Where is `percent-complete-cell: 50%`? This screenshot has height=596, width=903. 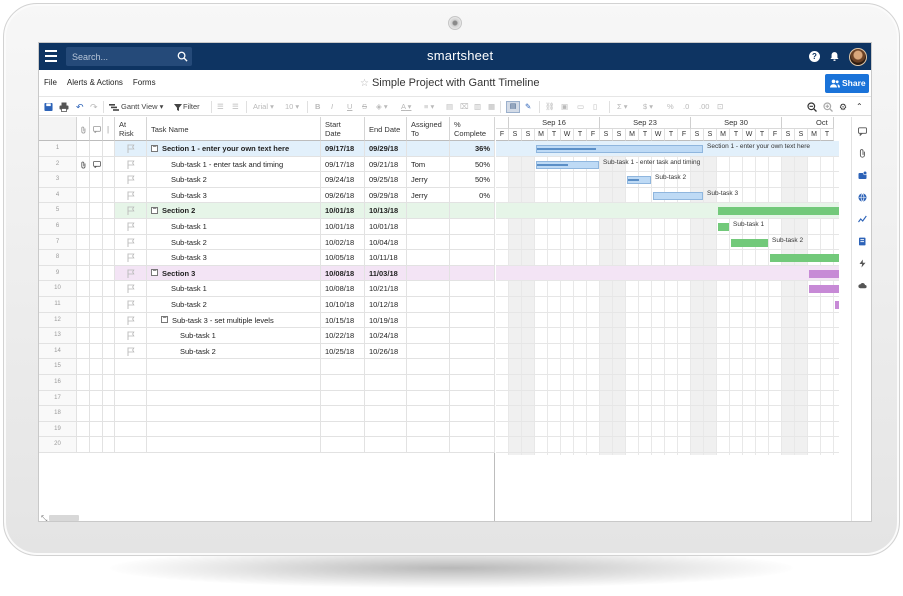 percent-complete-cell: 50% is located at coordinates (472, 180).